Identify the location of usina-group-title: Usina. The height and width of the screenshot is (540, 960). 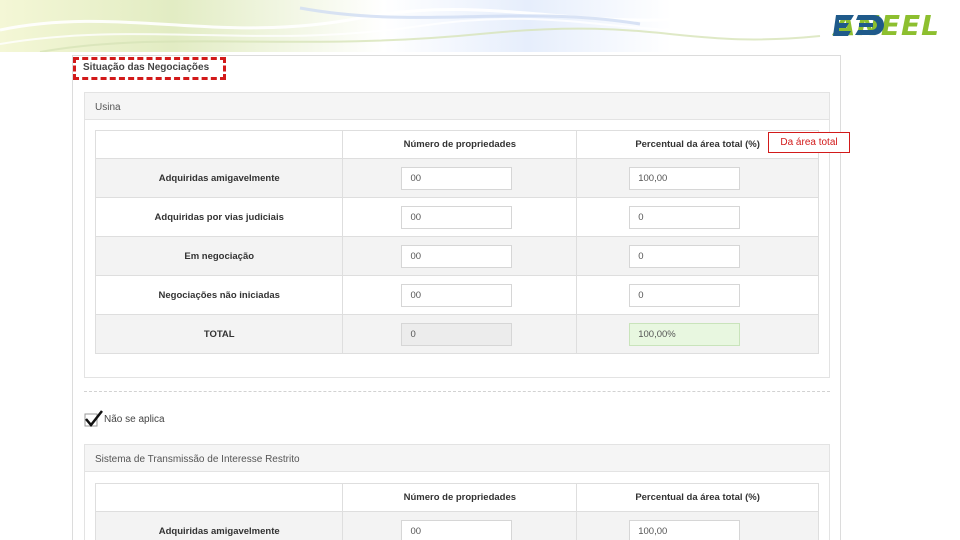
(457, 106).